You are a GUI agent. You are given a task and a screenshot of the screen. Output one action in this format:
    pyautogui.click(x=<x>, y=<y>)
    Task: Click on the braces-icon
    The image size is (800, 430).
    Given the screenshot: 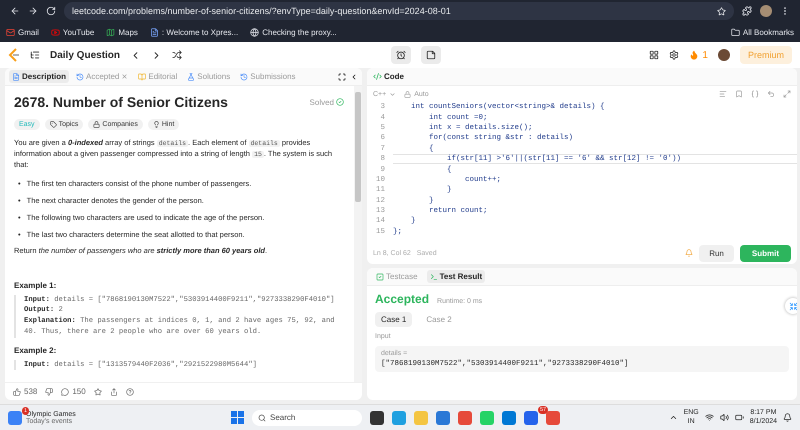 What is the action you would take?
    pyautogui.click(x=755, y=94)
    